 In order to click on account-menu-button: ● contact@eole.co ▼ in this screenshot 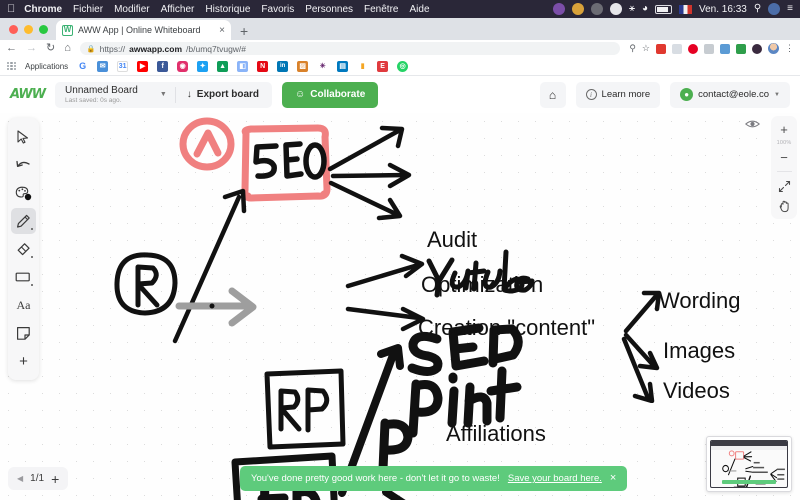, I will do `click(730, 94)`.